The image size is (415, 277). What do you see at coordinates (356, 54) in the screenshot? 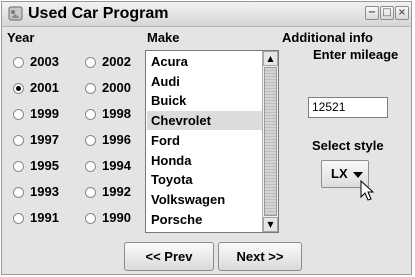
I see `mileage-label: Enter mileage` at bounding box center [356, 54].